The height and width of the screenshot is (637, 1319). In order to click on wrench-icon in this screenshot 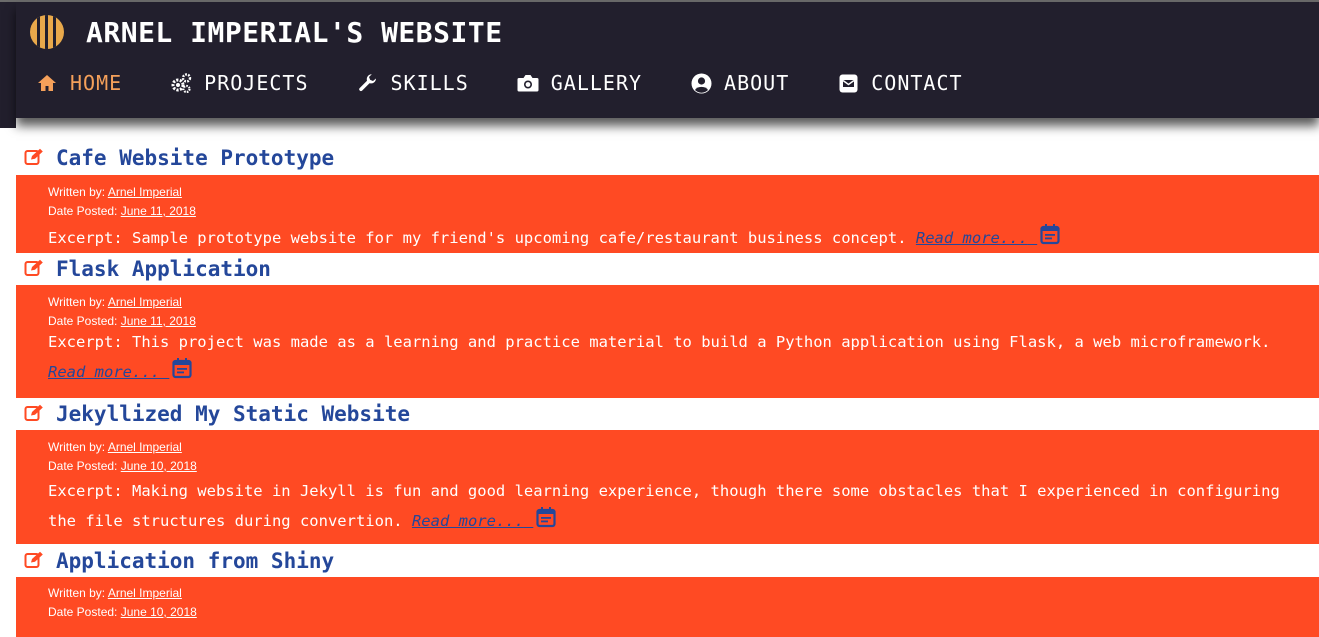, I will do `click(368, 83)`.